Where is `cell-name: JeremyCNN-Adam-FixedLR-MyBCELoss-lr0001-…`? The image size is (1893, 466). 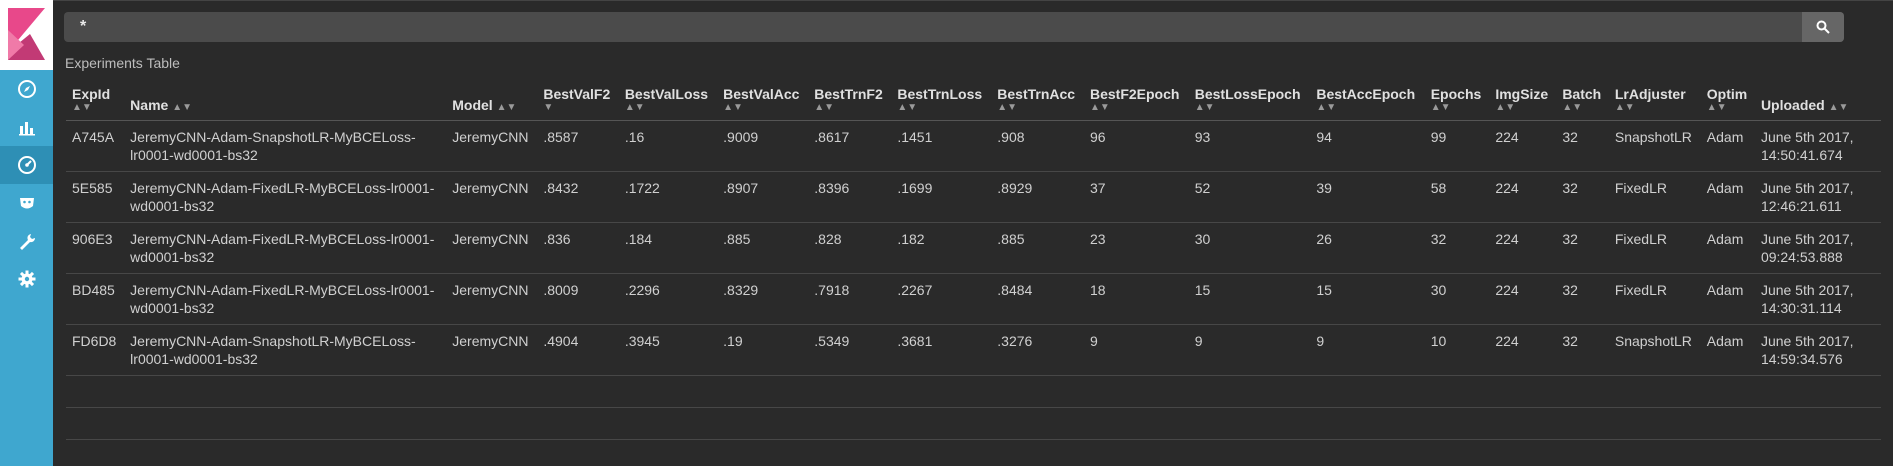
cell-name: JeremyCNN-Adam-FixedLR-MyBCELoss-lr0001-… is located at coordinates (285, 248).